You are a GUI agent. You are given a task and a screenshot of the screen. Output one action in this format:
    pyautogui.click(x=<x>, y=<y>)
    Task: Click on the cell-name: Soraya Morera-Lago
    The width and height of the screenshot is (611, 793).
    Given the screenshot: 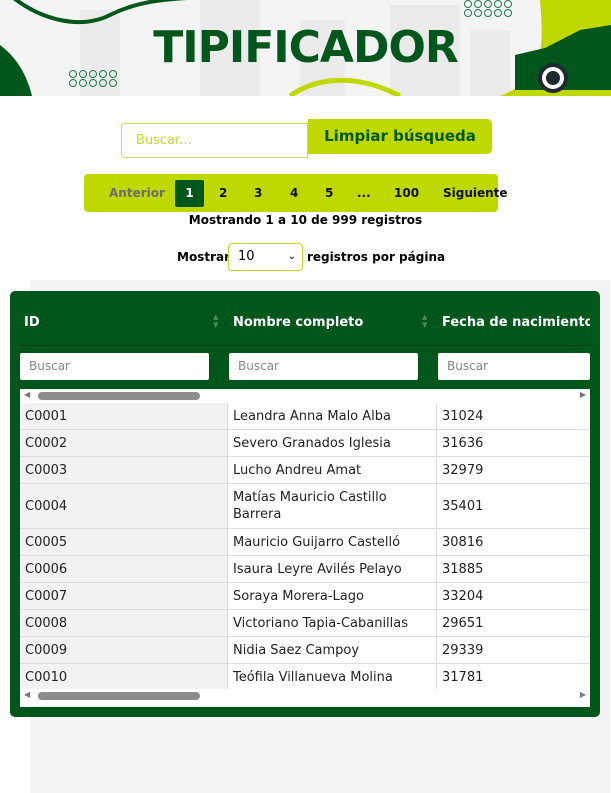 What is the action you would take?
    pyautogui.click(x=332, y=596)
    